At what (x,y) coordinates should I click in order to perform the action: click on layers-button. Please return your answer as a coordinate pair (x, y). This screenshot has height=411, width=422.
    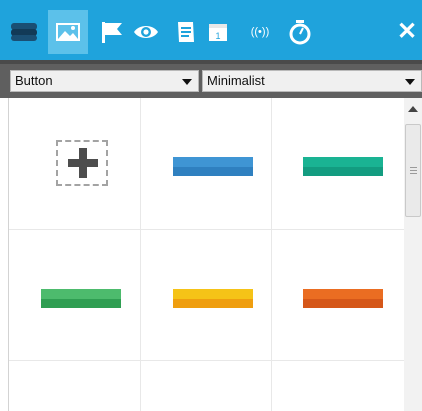
    Looking at the image, I should click on (24, 32).